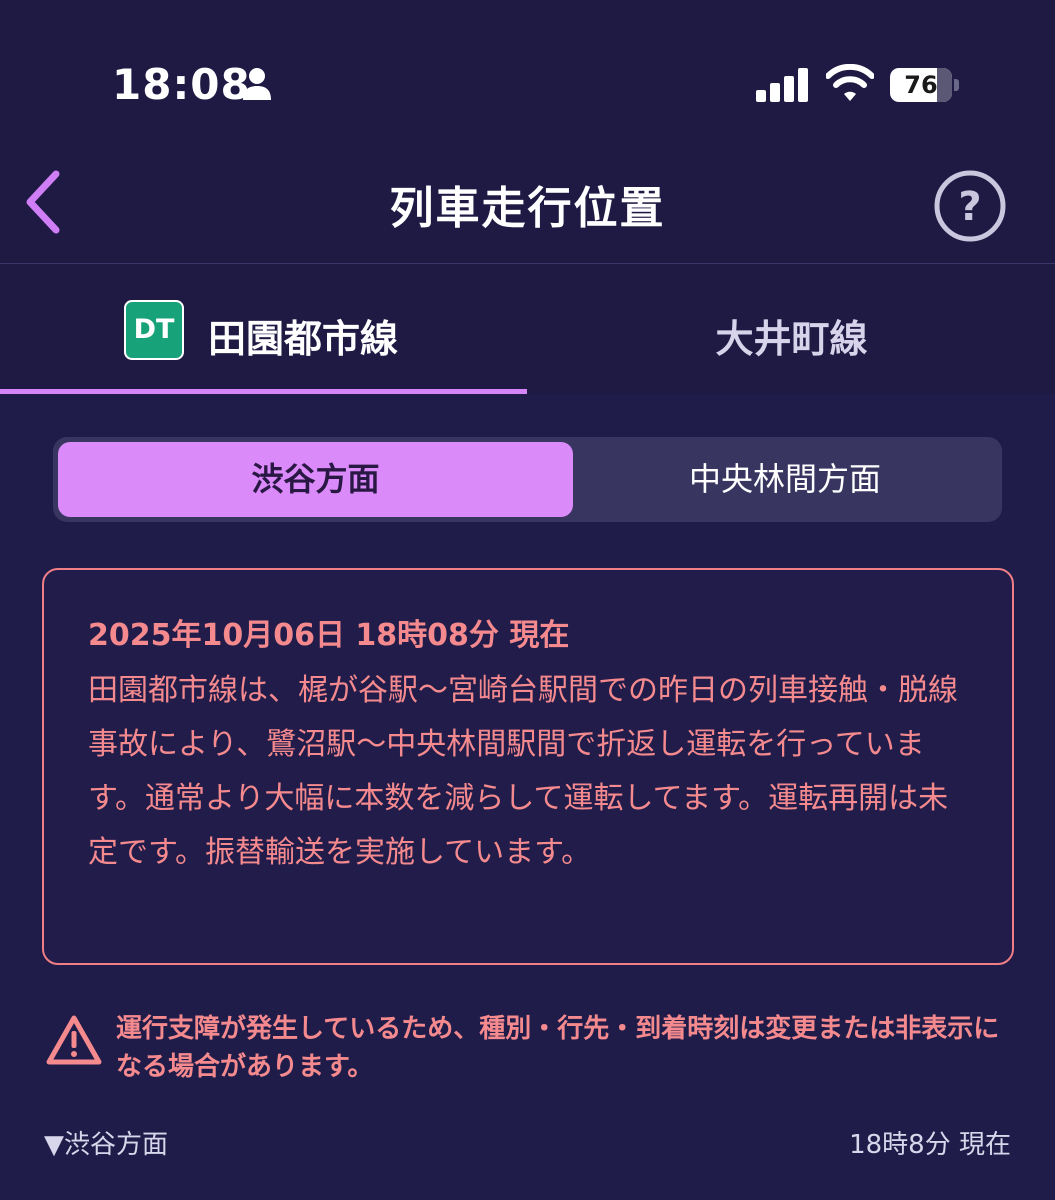 This screenshot has height=1200, width=1055. What do you see at coordinates (850, 82) in the screenshot?
I see `wifi-icon` at bounding box center [850, 82].